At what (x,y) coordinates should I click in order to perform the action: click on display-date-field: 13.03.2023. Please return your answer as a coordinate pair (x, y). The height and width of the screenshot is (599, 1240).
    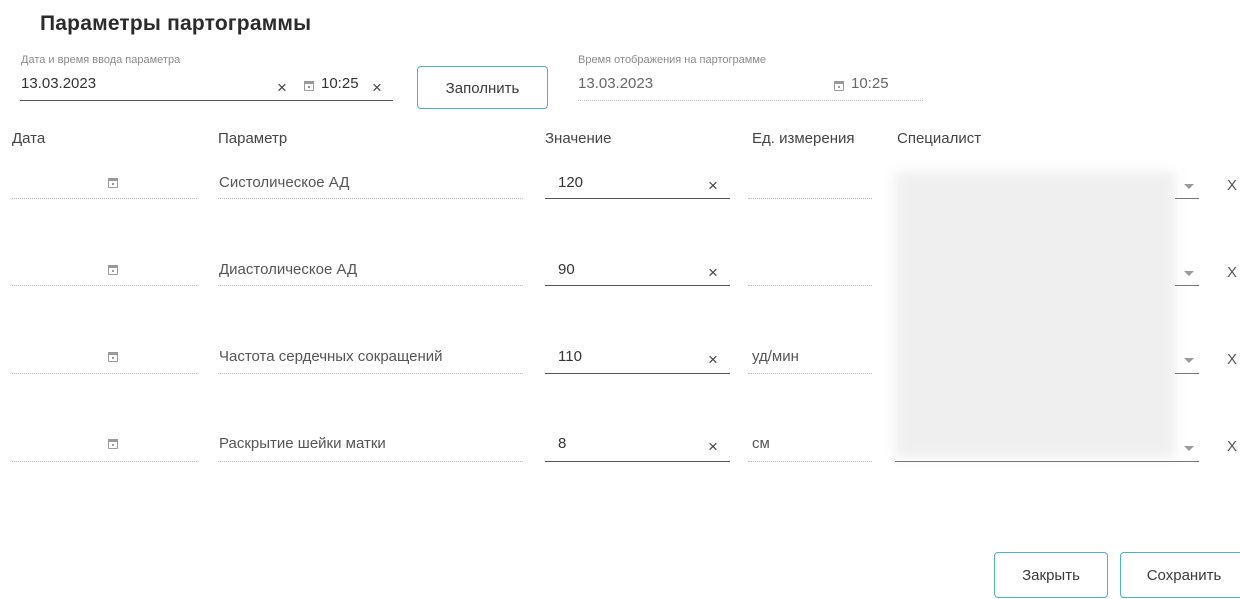
    Looking at the image, I should click on (616, 83).